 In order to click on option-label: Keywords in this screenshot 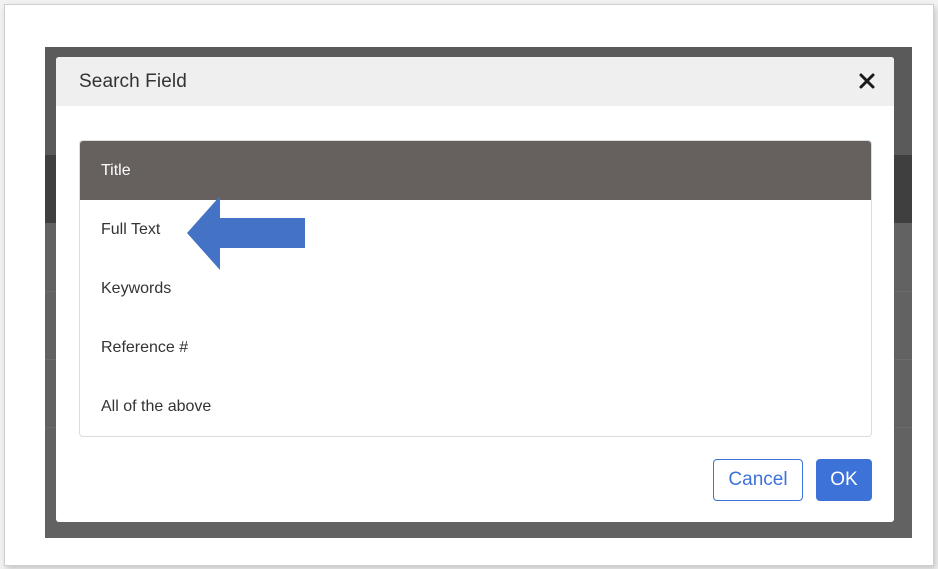, I will do `click(136, 288)`.